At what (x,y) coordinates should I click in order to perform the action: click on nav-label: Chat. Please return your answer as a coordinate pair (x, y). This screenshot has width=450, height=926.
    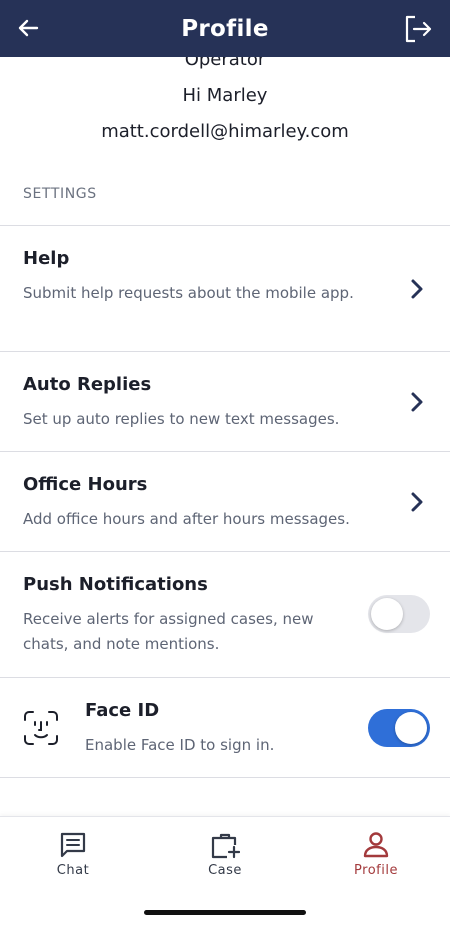
    Looking at the image, I should click on (73, 870).